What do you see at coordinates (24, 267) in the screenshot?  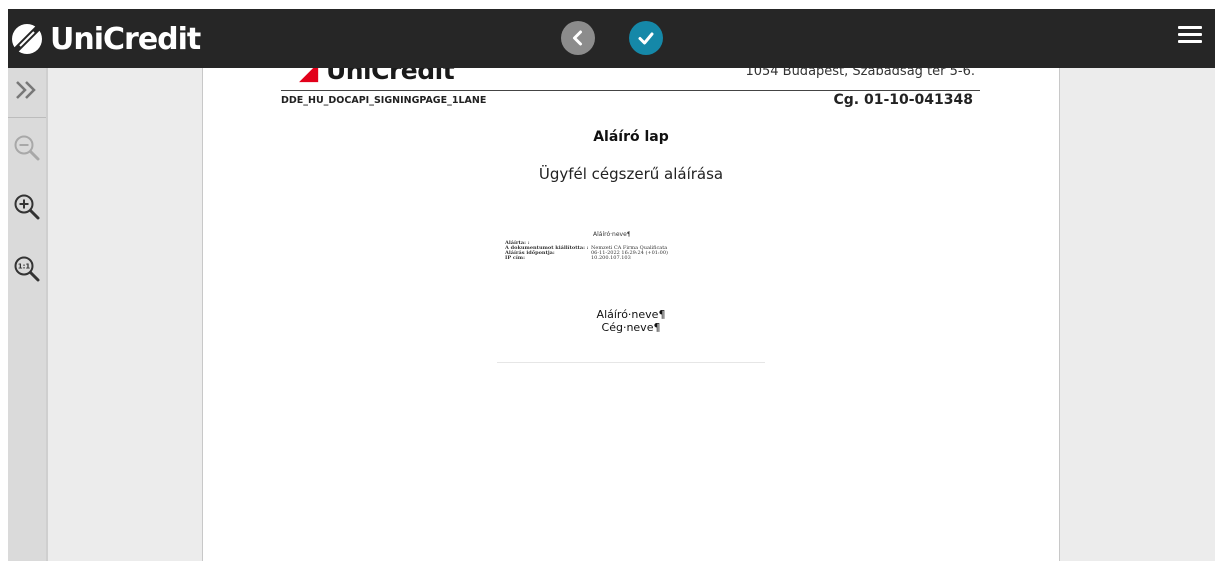 I see `svg-text: 1:1` at bounding box center [24, 267].